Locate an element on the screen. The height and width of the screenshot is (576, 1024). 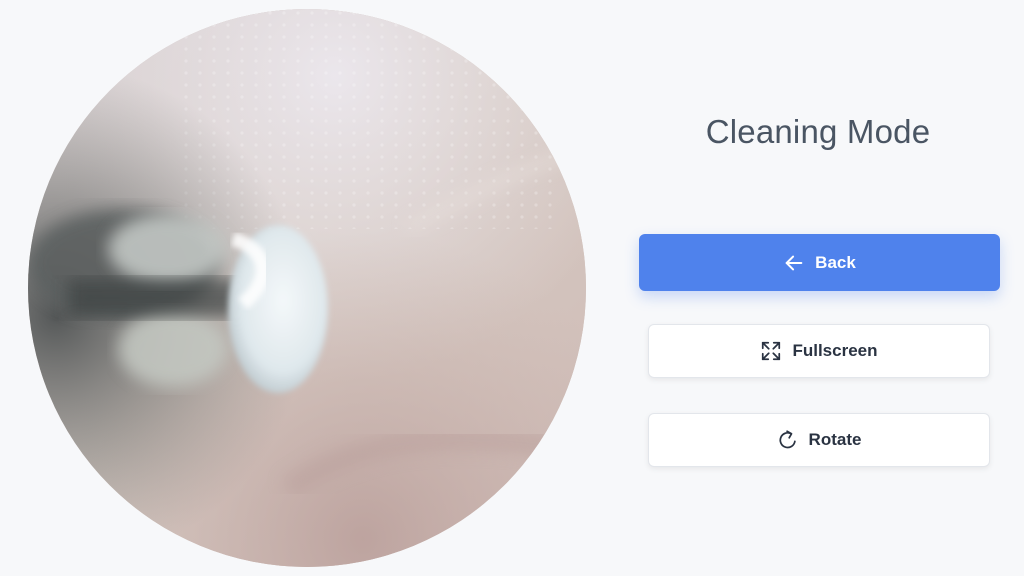
back-button: Back is located at coordinates (819, 262).